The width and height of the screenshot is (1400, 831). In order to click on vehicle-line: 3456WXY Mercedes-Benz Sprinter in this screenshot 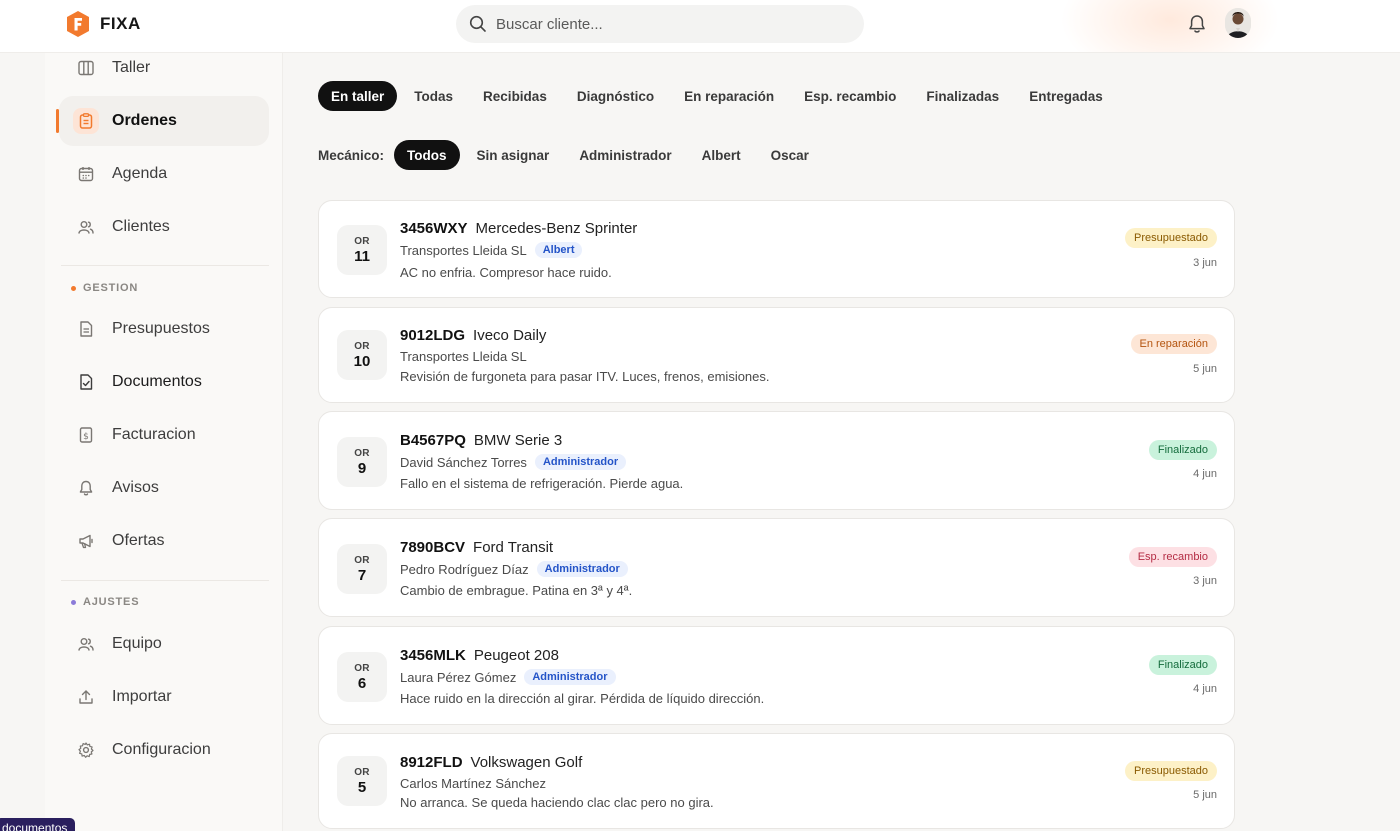, I will do `click(518, 228)`.